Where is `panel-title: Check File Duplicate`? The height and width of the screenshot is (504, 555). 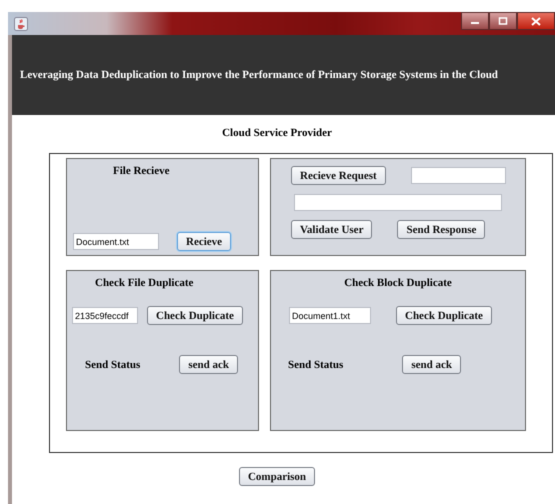
panel-title: Check File Duplicate is located at coordinates (144, 283).